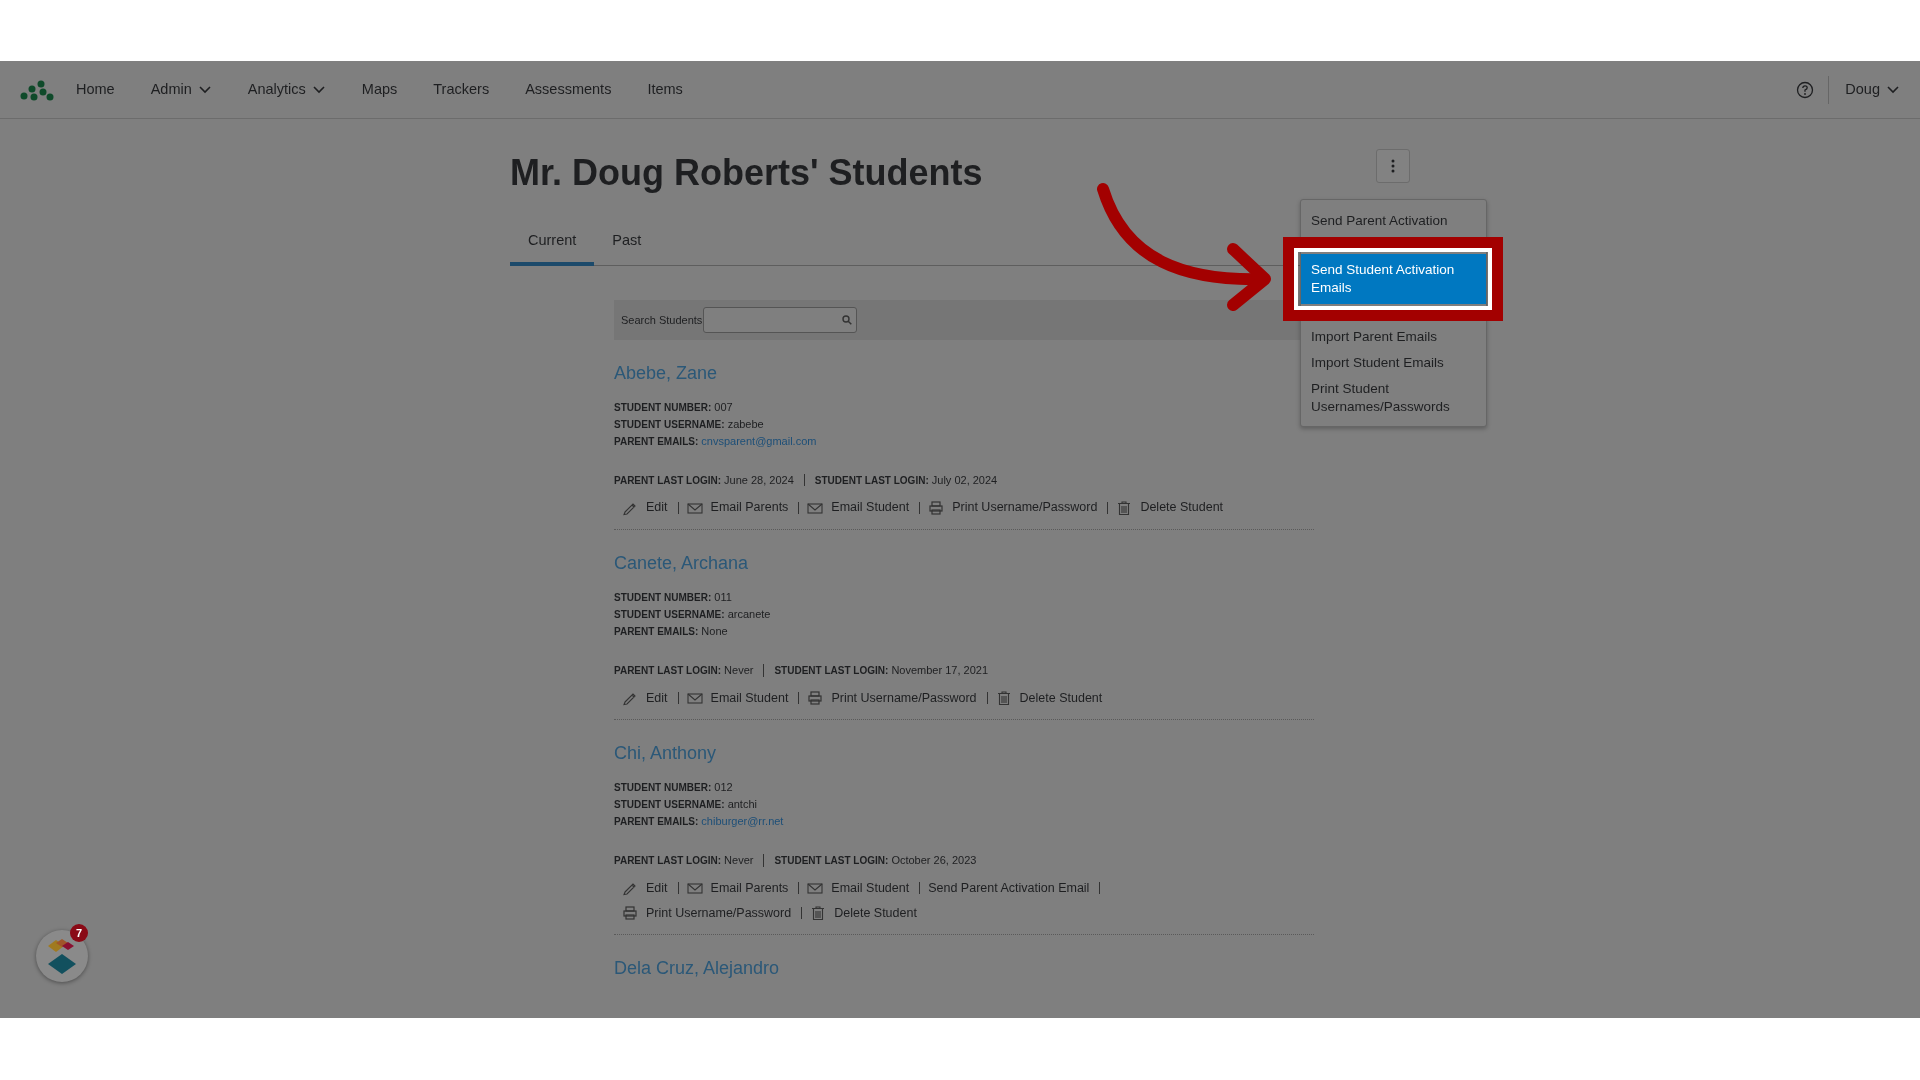 This screenshot has width=1920, height=1080. What do you see at coordinates (875, 861) in the screenshot?
I see `login-info: STUDENT LAST LOGIN: October 26, 2023` at bounding box center [875, 861].